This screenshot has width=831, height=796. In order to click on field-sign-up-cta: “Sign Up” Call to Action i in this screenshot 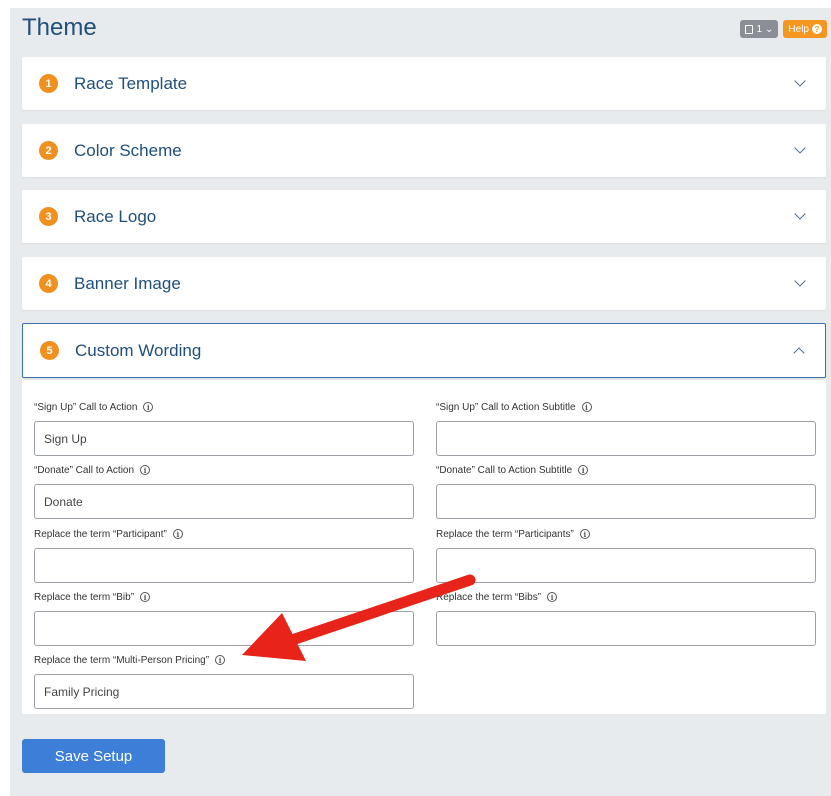, I will do `click(224, 428)`.